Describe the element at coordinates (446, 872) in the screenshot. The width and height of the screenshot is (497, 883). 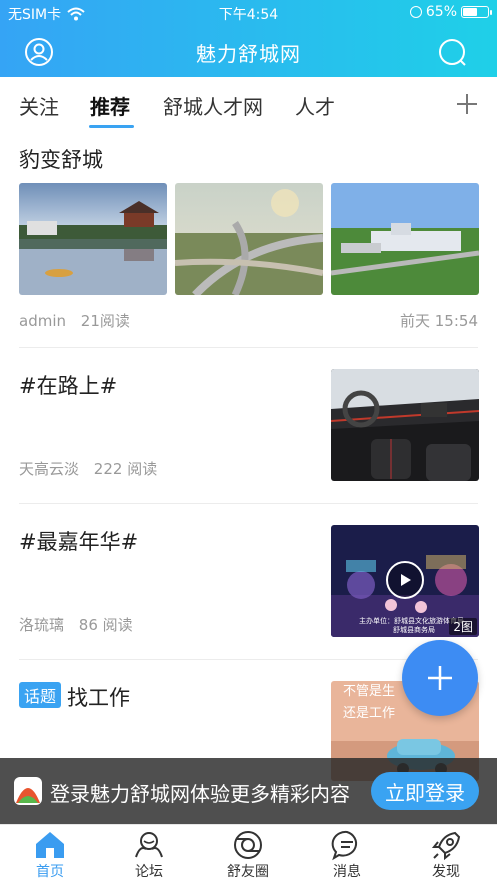
I see `nav-label: 发现` at that location.